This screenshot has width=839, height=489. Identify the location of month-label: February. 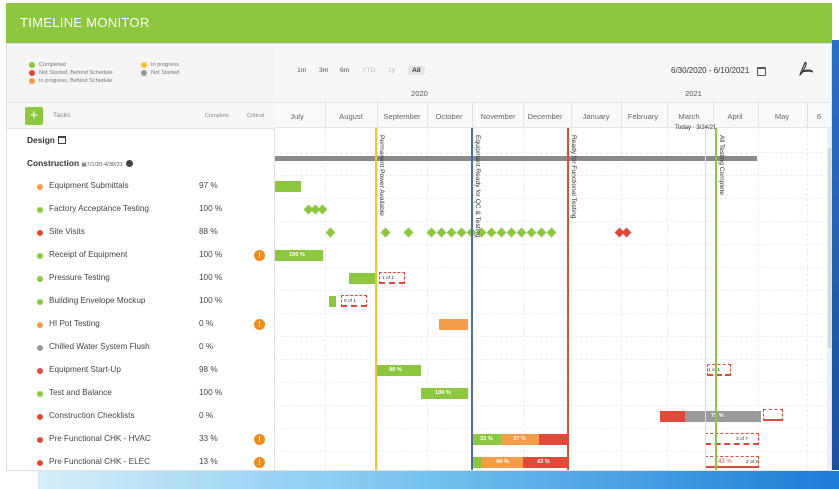
(643, 116).